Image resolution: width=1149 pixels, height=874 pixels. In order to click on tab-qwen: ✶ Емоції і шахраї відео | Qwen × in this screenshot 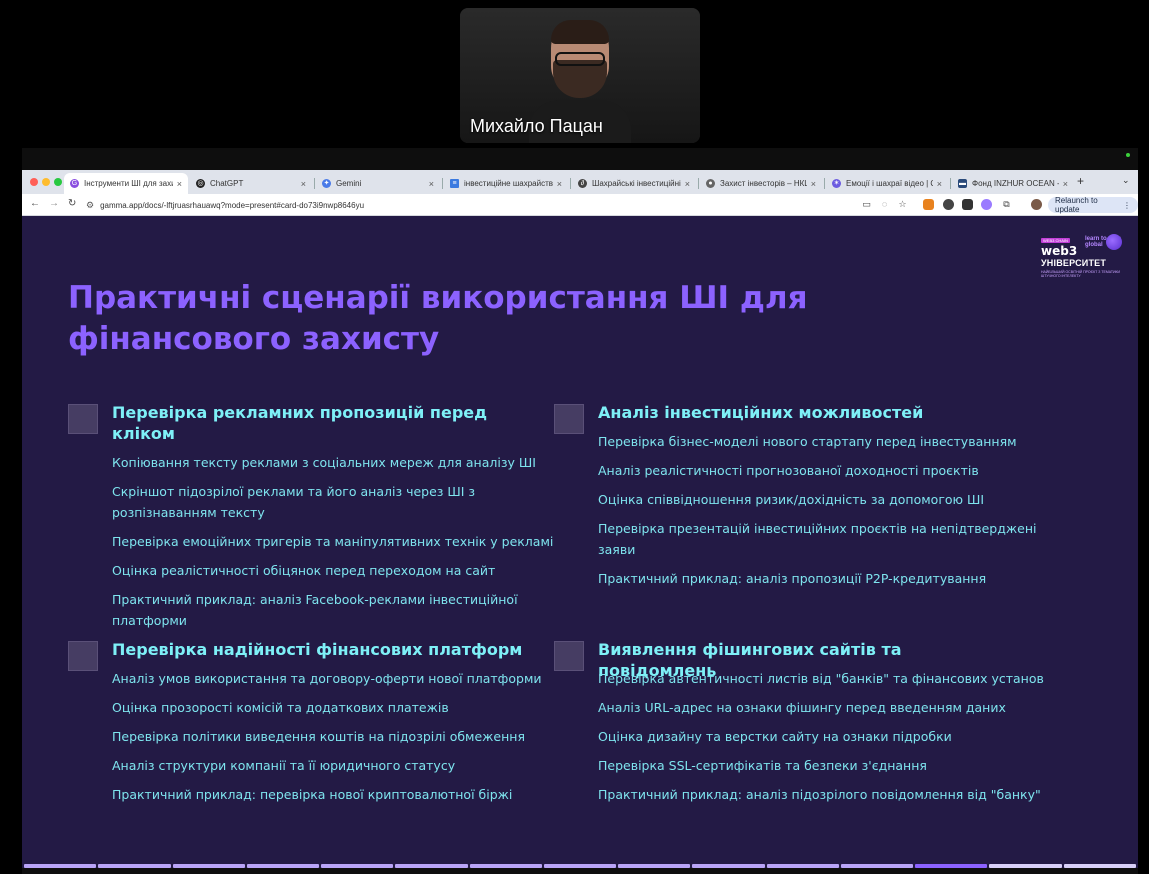, I will do `click(887, 183)`.